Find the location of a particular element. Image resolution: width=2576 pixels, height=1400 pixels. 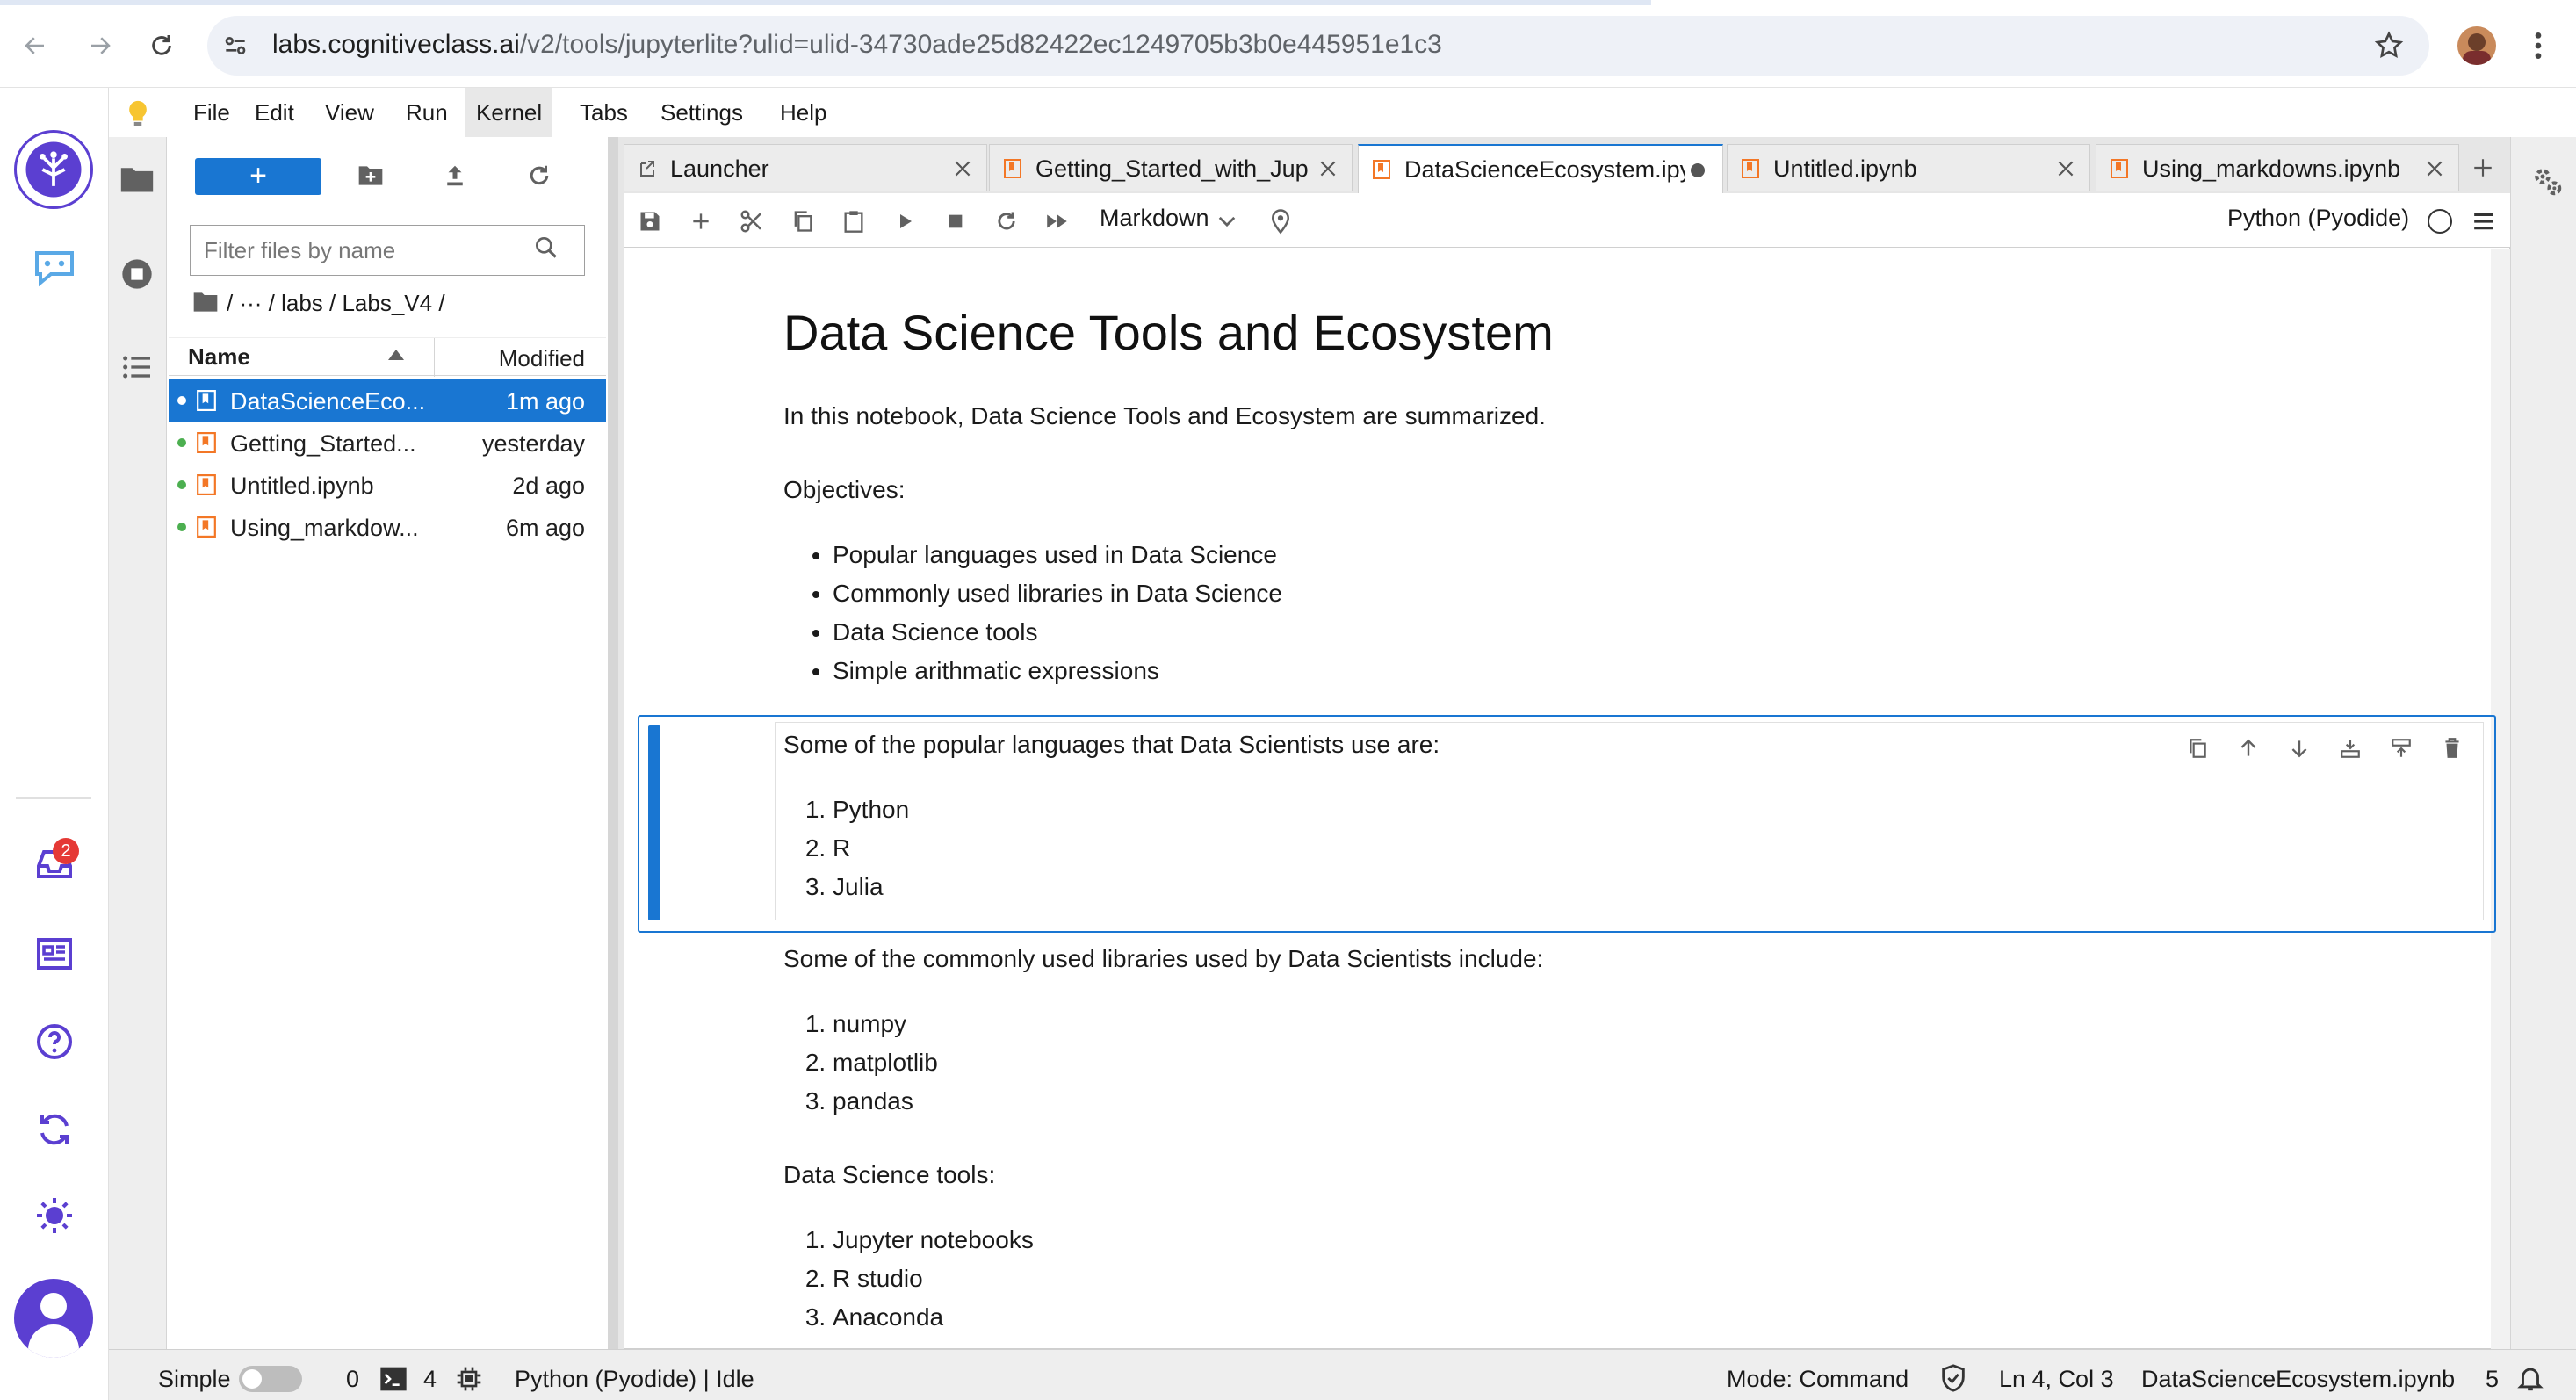

sync-icon is located at coordinates (54, 1129).